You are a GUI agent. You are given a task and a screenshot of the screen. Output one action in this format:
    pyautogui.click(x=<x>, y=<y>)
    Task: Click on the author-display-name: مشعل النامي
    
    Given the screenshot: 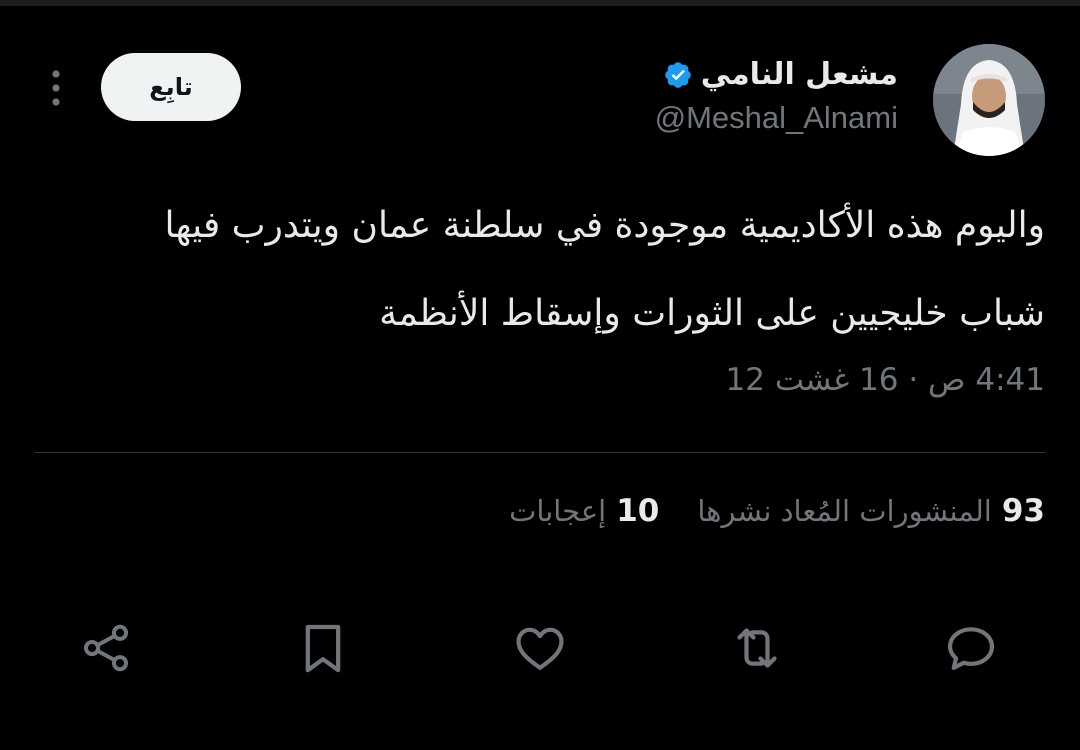 What is the action you would take?
    pyautogui.click(x=799, y=75)
    